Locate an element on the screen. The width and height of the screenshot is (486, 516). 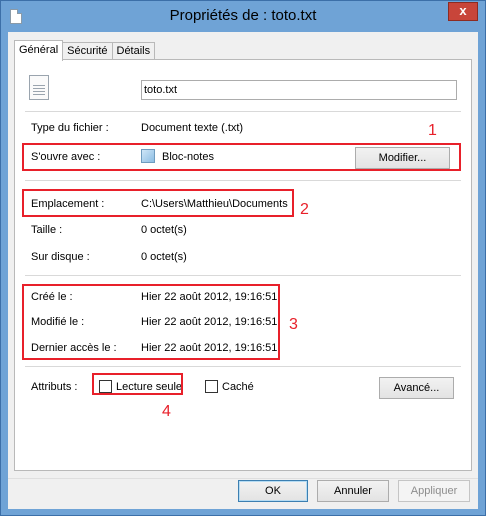
disk-size-label: Sur disque : is located at coordinates (60, 257).